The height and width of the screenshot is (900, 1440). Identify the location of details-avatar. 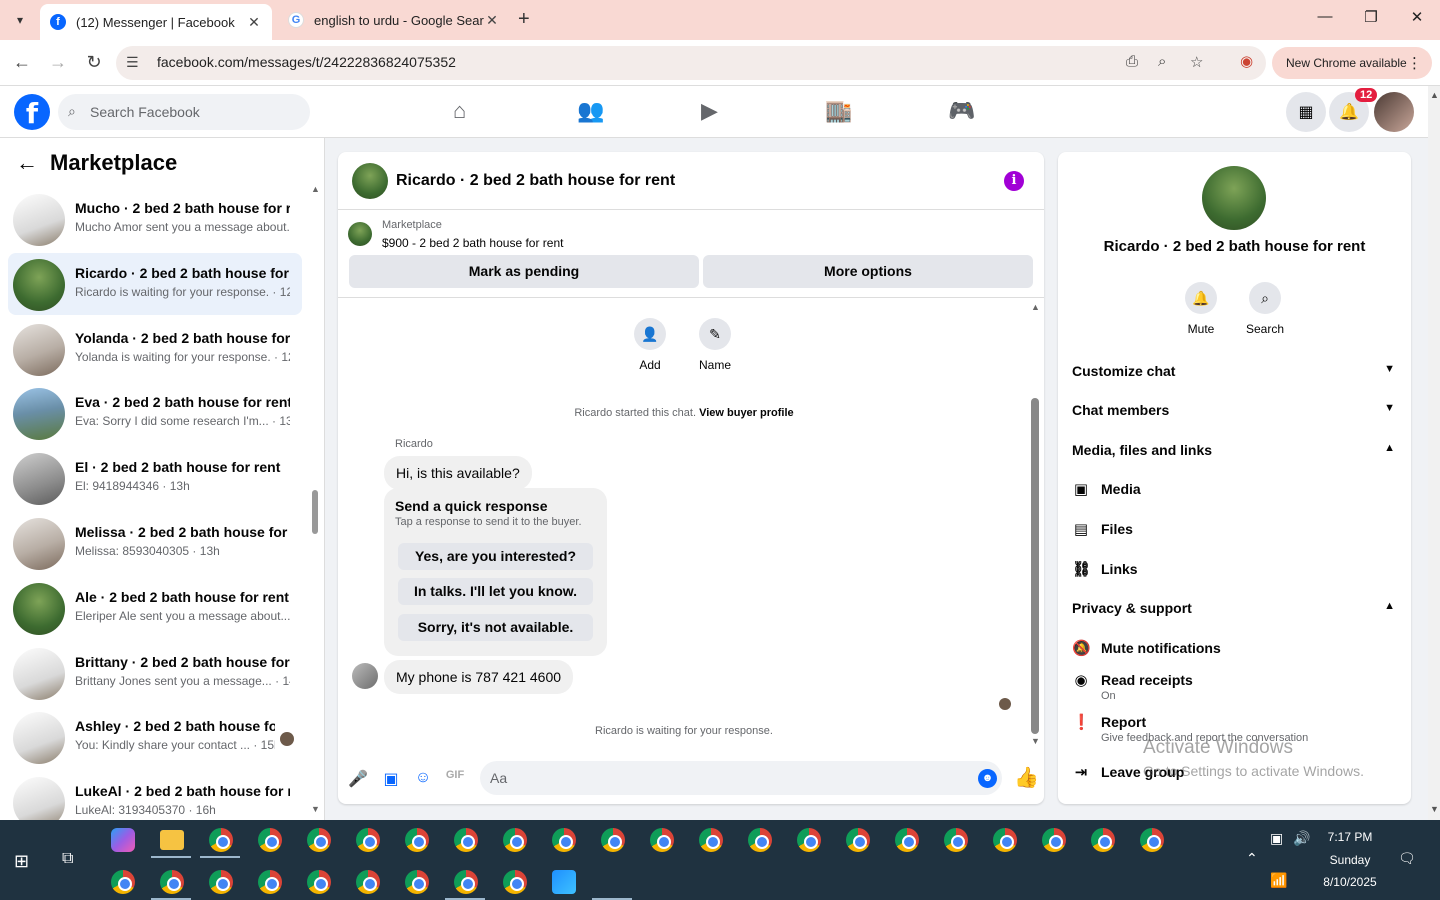
(1234, 198).